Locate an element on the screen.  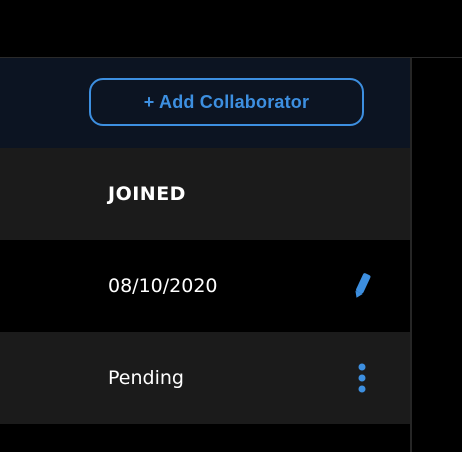
edit-button is located at coordinates (362, 286).